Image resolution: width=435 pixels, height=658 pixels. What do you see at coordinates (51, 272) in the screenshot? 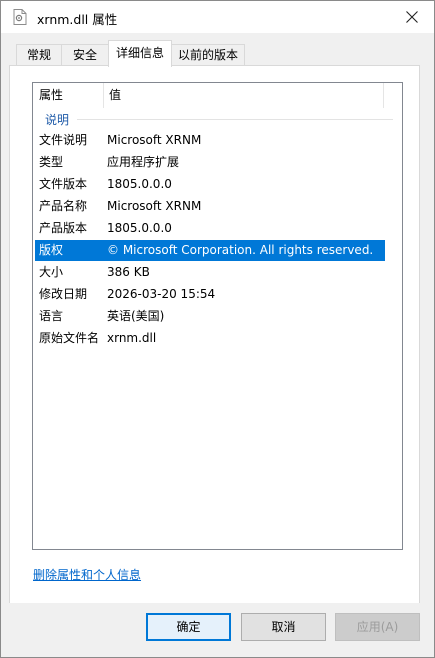
I see `property-name: 大小` at bounding box center [51, 272].